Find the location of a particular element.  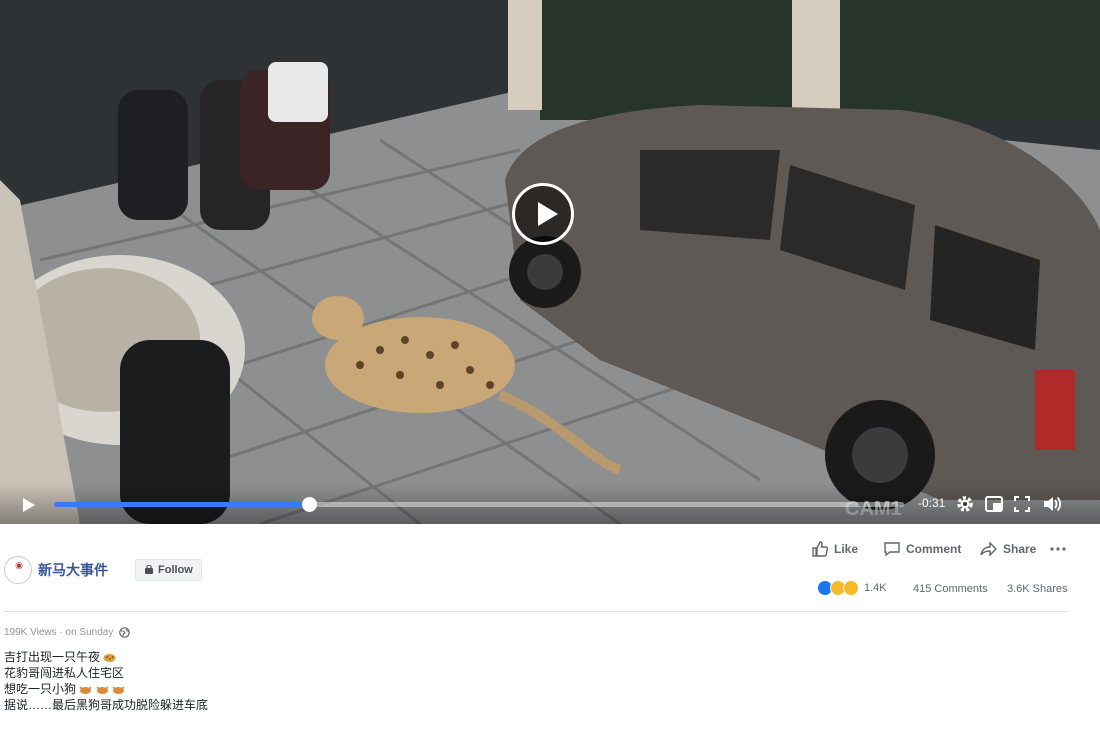

page-identity: ◉ 新马大事件 is located at coordinates (56, 570).